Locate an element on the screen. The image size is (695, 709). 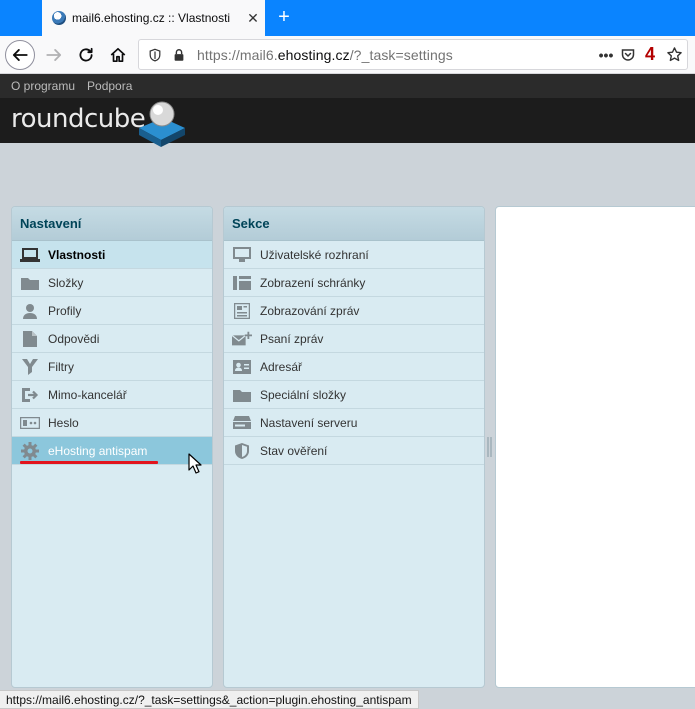
section-item-label: Nastavení serveru is located at coordinates (309, 422).